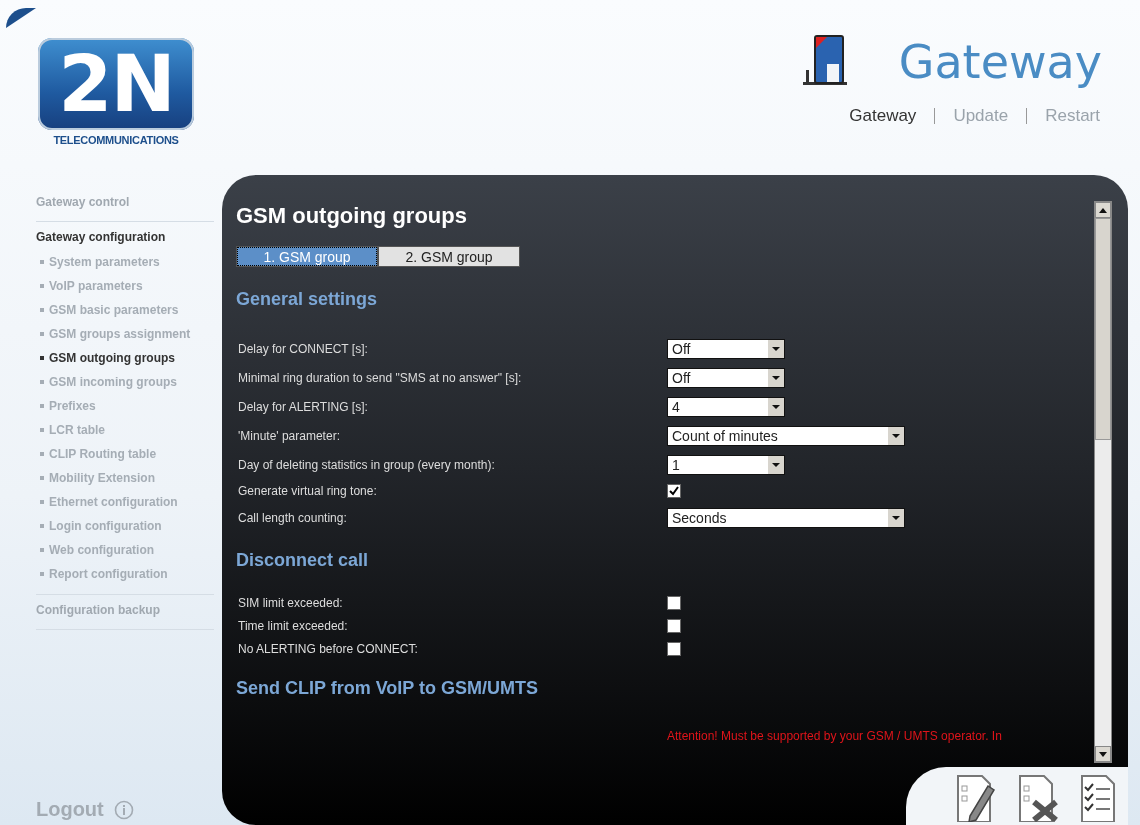  Describe the element at coordinates (1103, 210) in the screenshot. I see `scroll-up-icon` at that location.